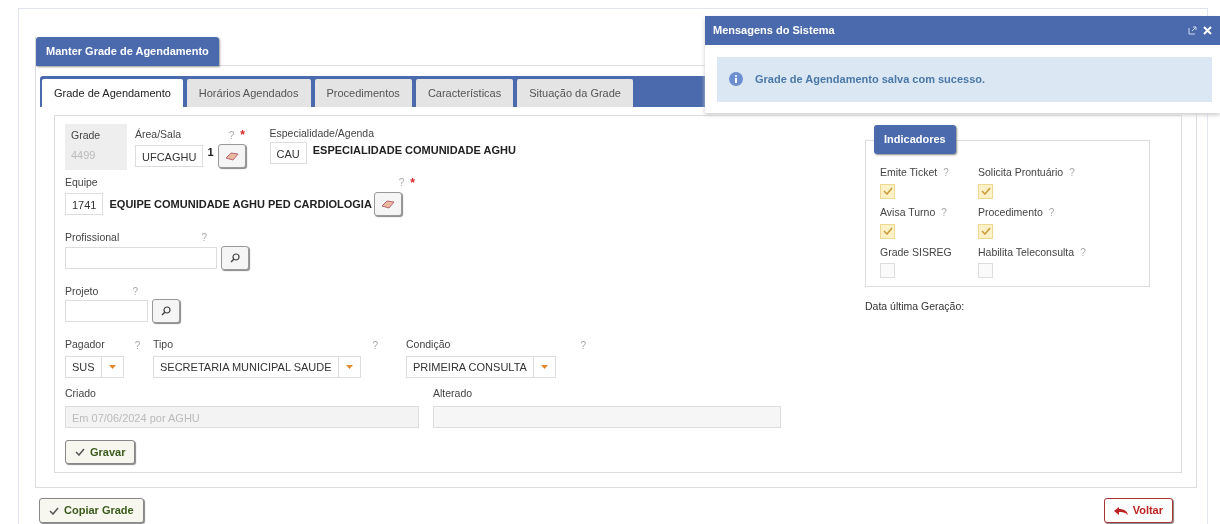 This screenshot has width=1220, height=524. Describe the element at coordinates (1192, 30) in the screenshot. I see `popout-icon` at that location.